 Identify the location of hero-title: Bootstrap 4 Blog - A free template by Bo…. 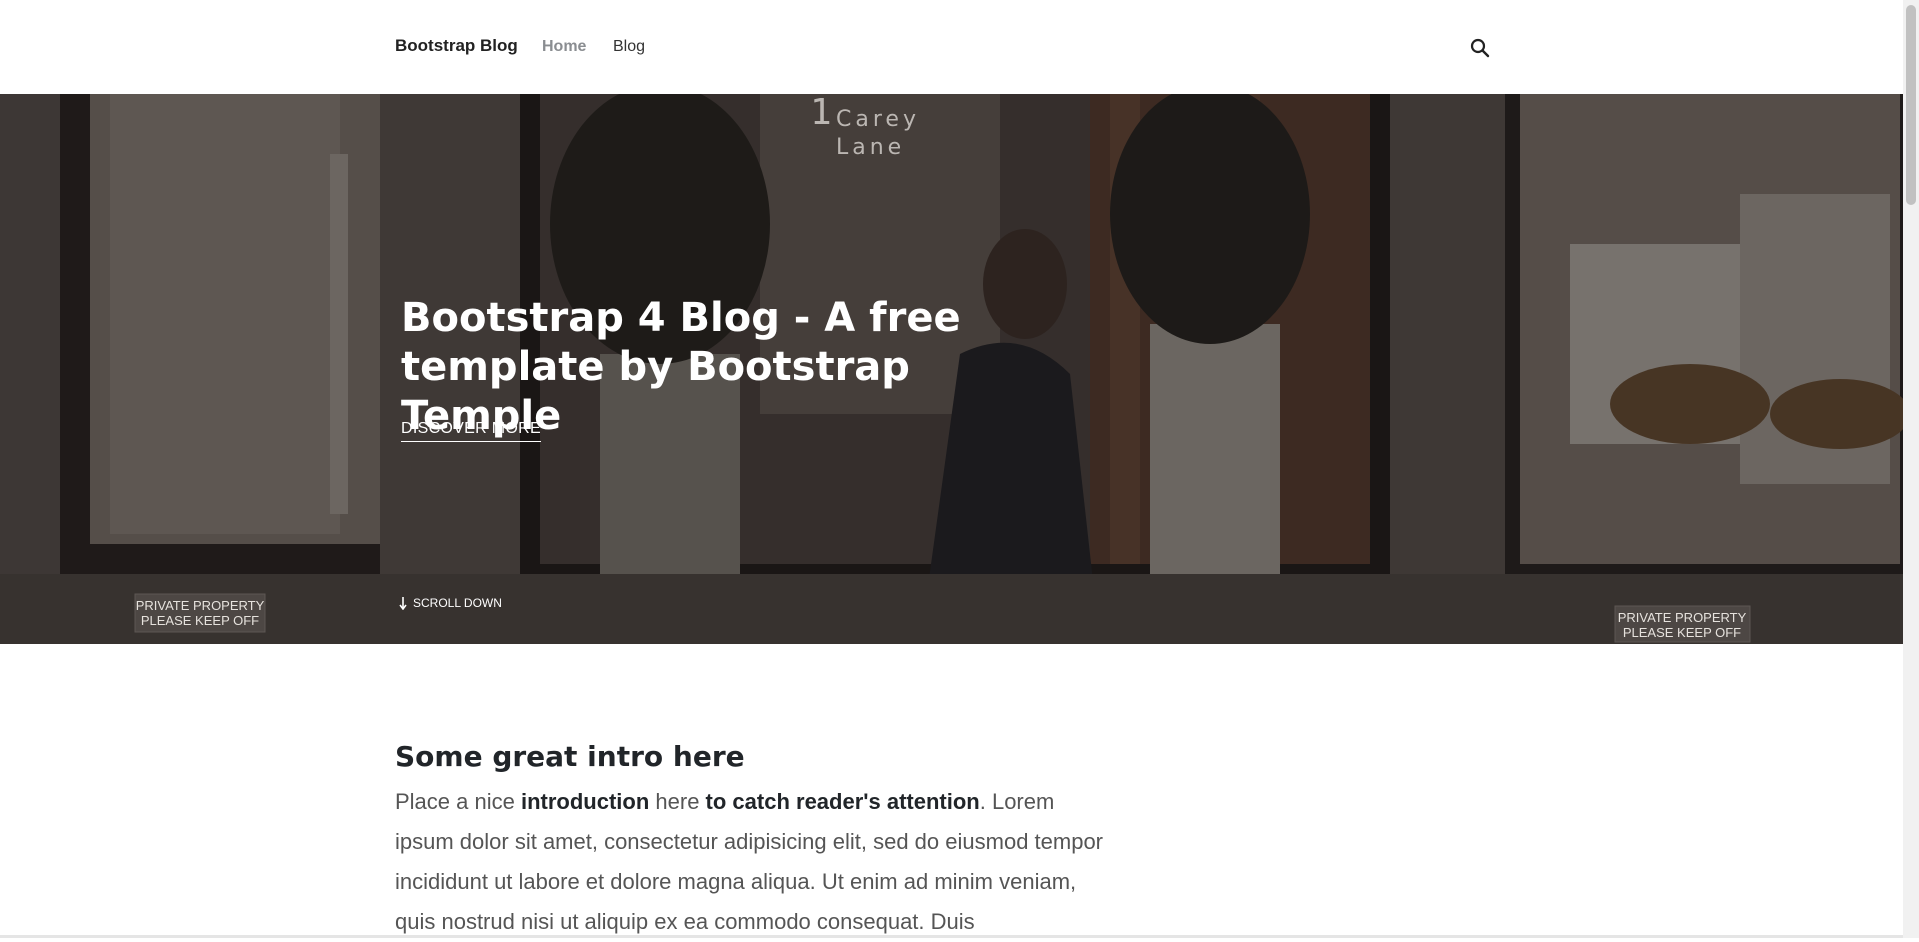
(681, 367).